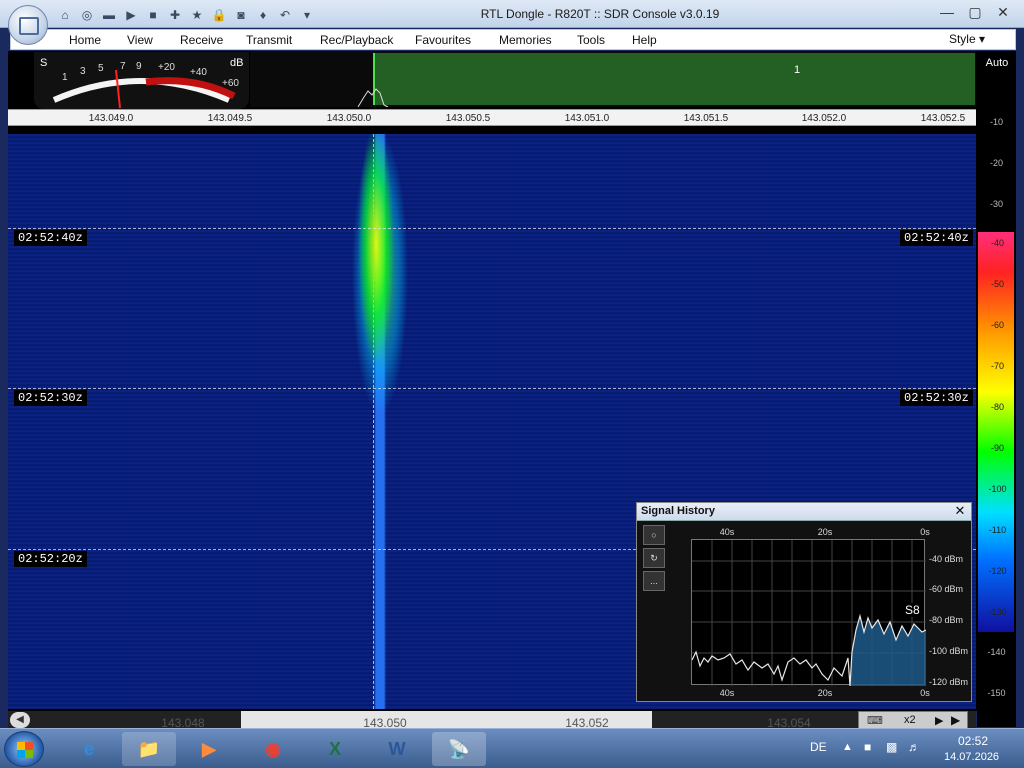 Image resolution: width=1024 pixels, height=768 pixels. What do you see at coordinates (197, 15) in the screenshot?
I see `star-icon: ★` at bounding box center [197, 15].